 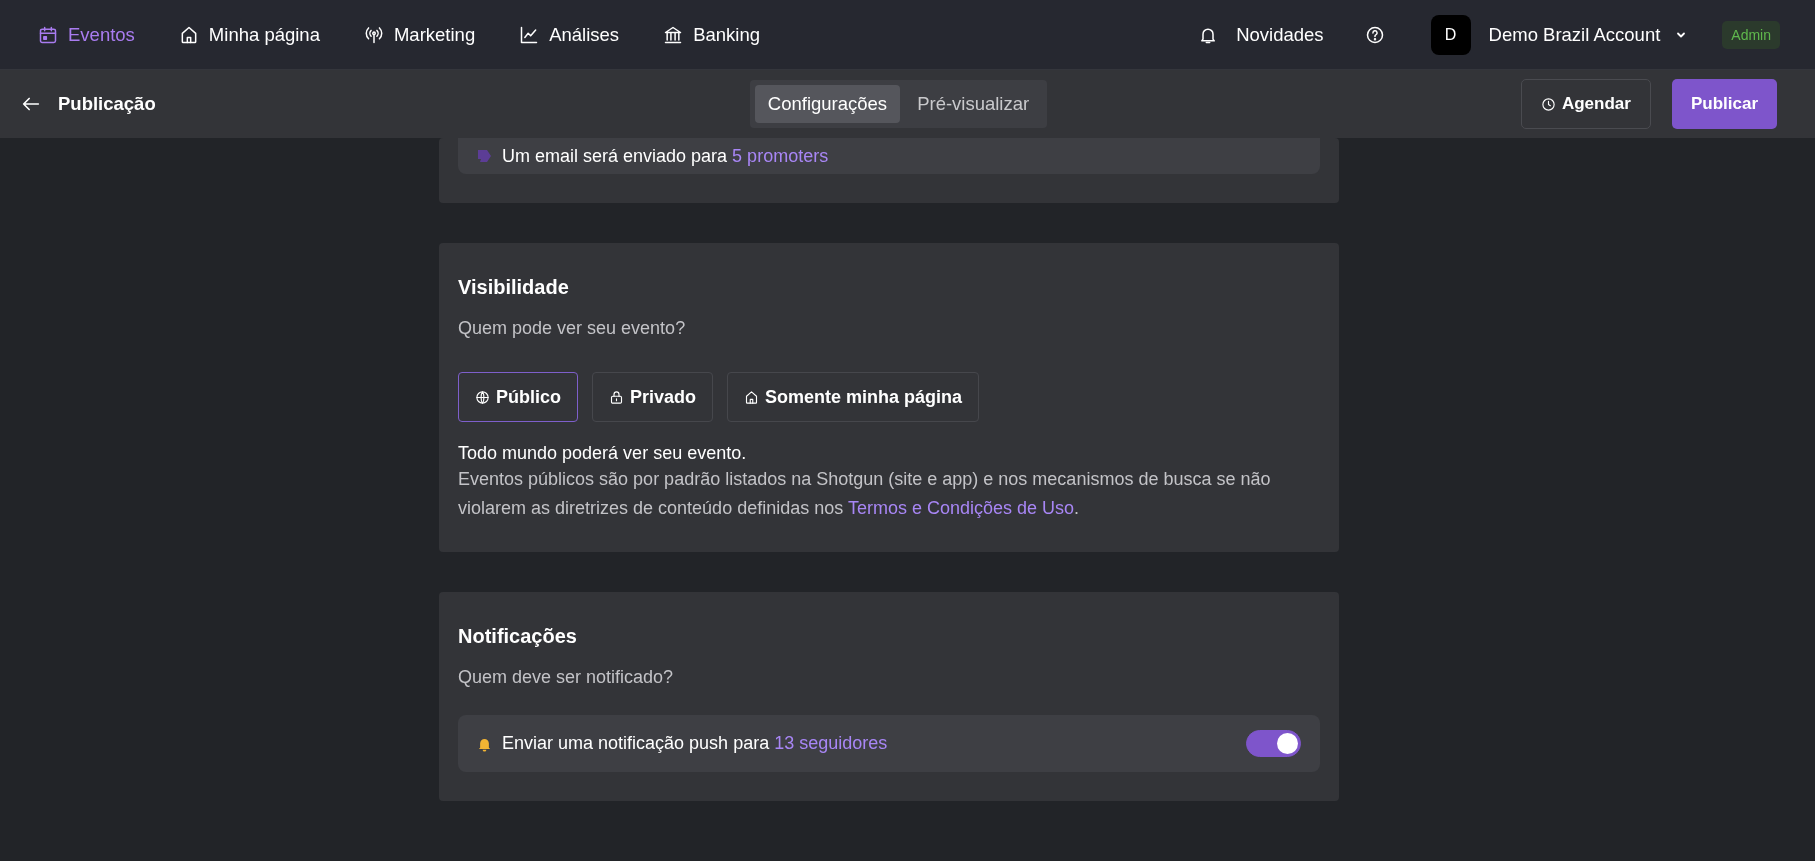 What do you see at coordinates (107, 104) in the screenshot?
I see `page-title: Publicação` at bounding box center [107, 104].